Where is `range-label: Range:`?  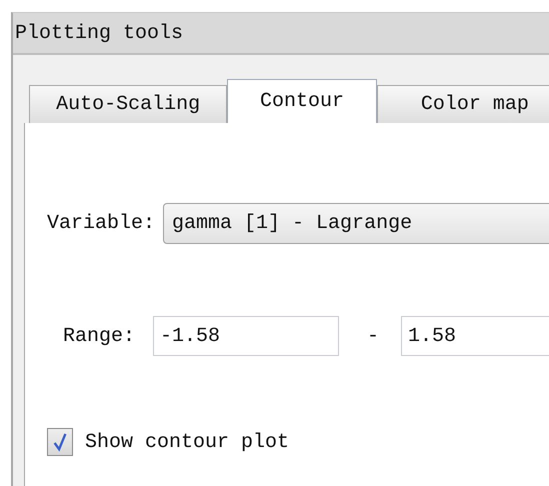 range-label: Range: is located at coordinates (99, 336).